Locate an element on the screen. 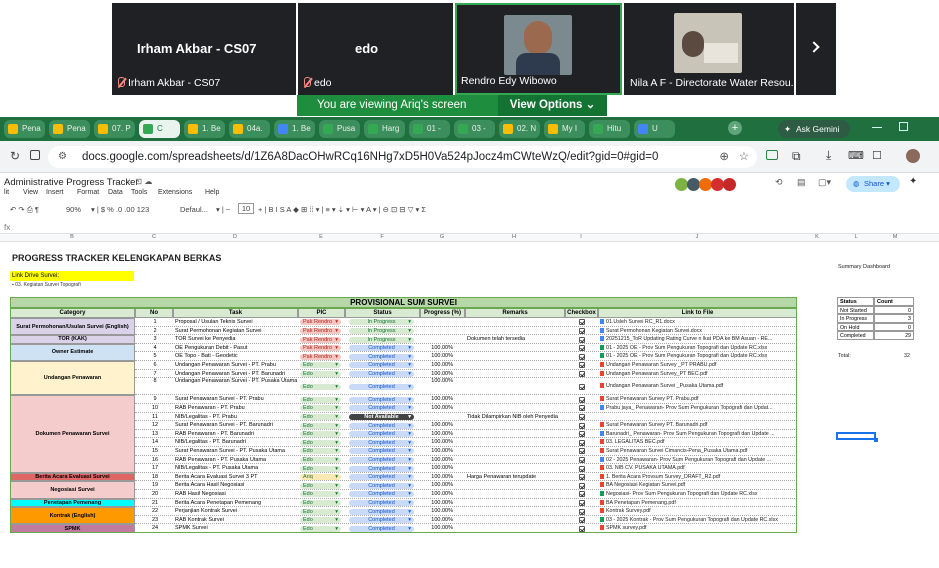  task-cell: Proposal / Usulan Teknis Survei is located at coordinates (235, 322).